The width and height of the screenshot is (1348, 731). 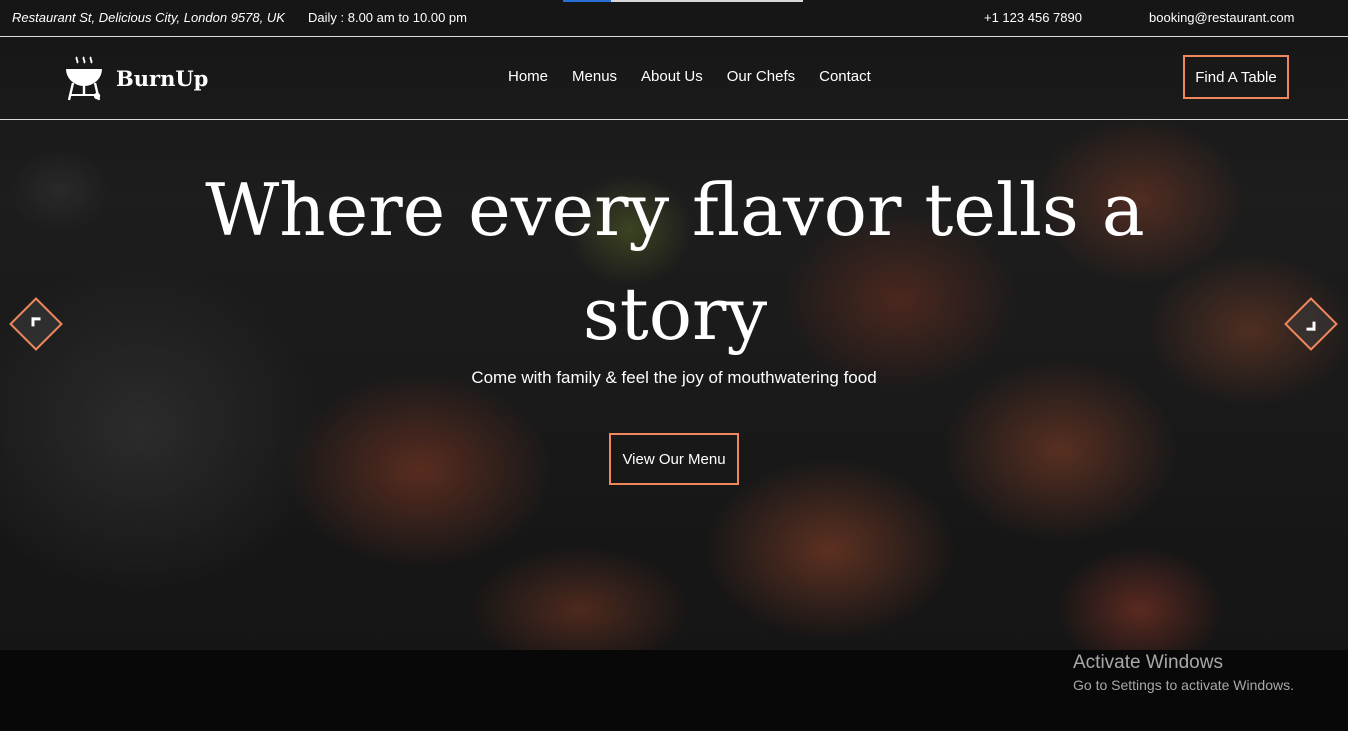 I want to click on nav-about-us: About Us, so click(x=672, y=76).